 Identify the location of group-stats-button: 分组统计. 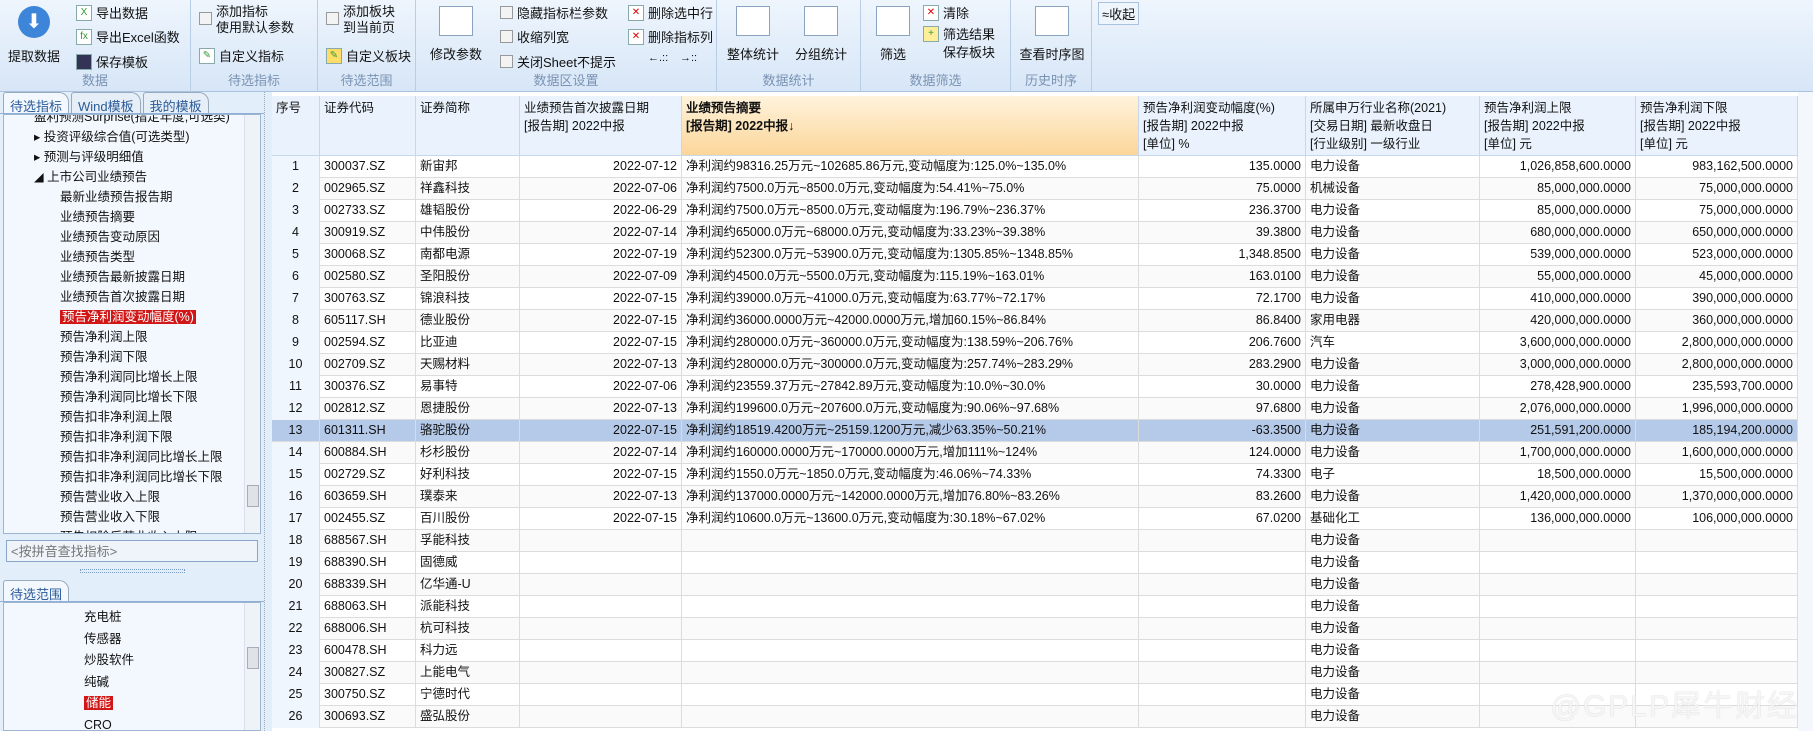
(821, 34).